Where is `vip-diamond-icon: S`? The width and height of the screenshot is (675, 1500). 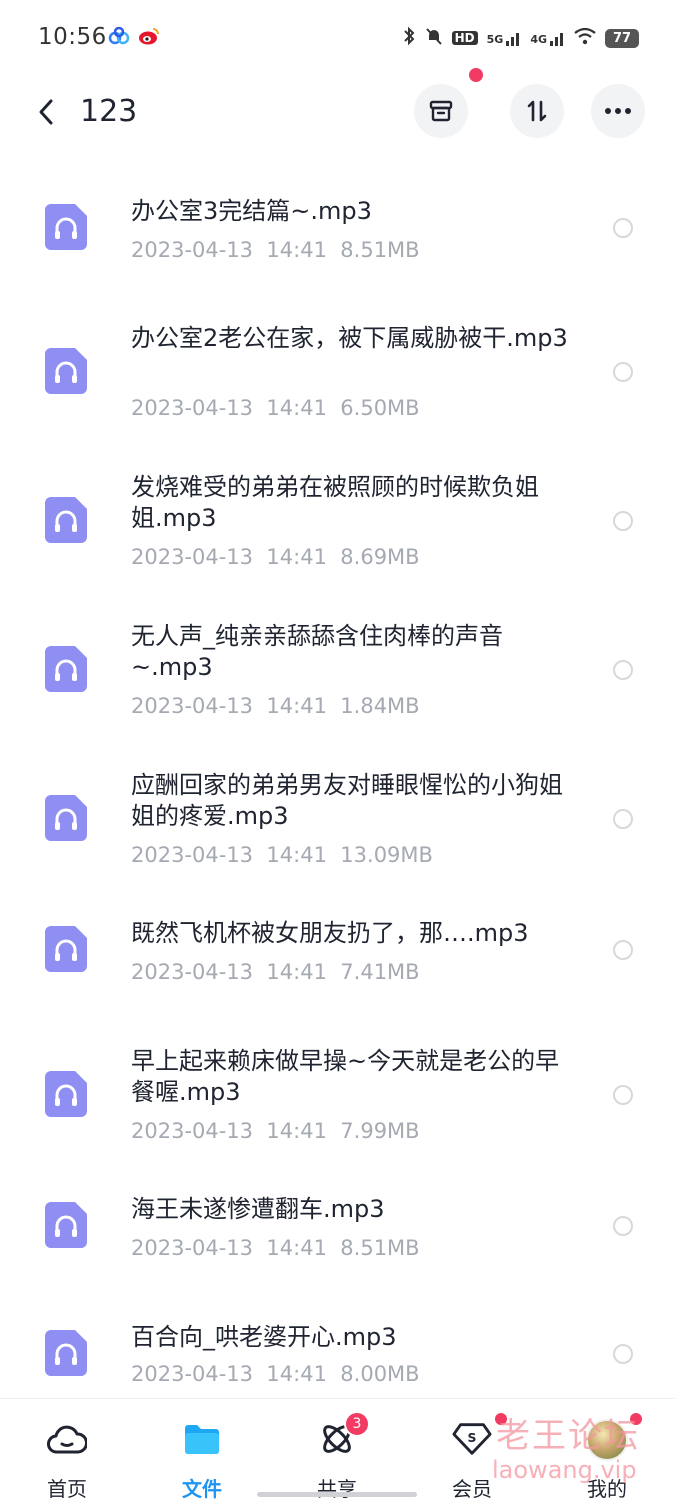
vip-diamond-icon: S is located at coordinates (472, 1439).